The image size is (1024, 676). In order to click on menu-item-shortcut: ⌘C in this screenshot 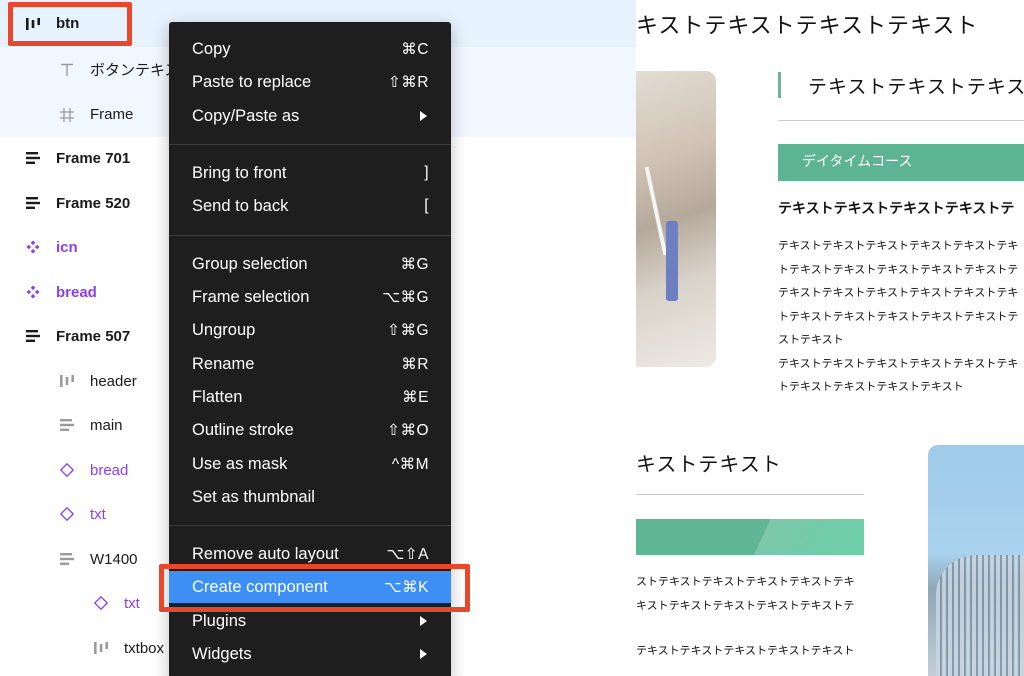, I will do `click(415, 49)`.